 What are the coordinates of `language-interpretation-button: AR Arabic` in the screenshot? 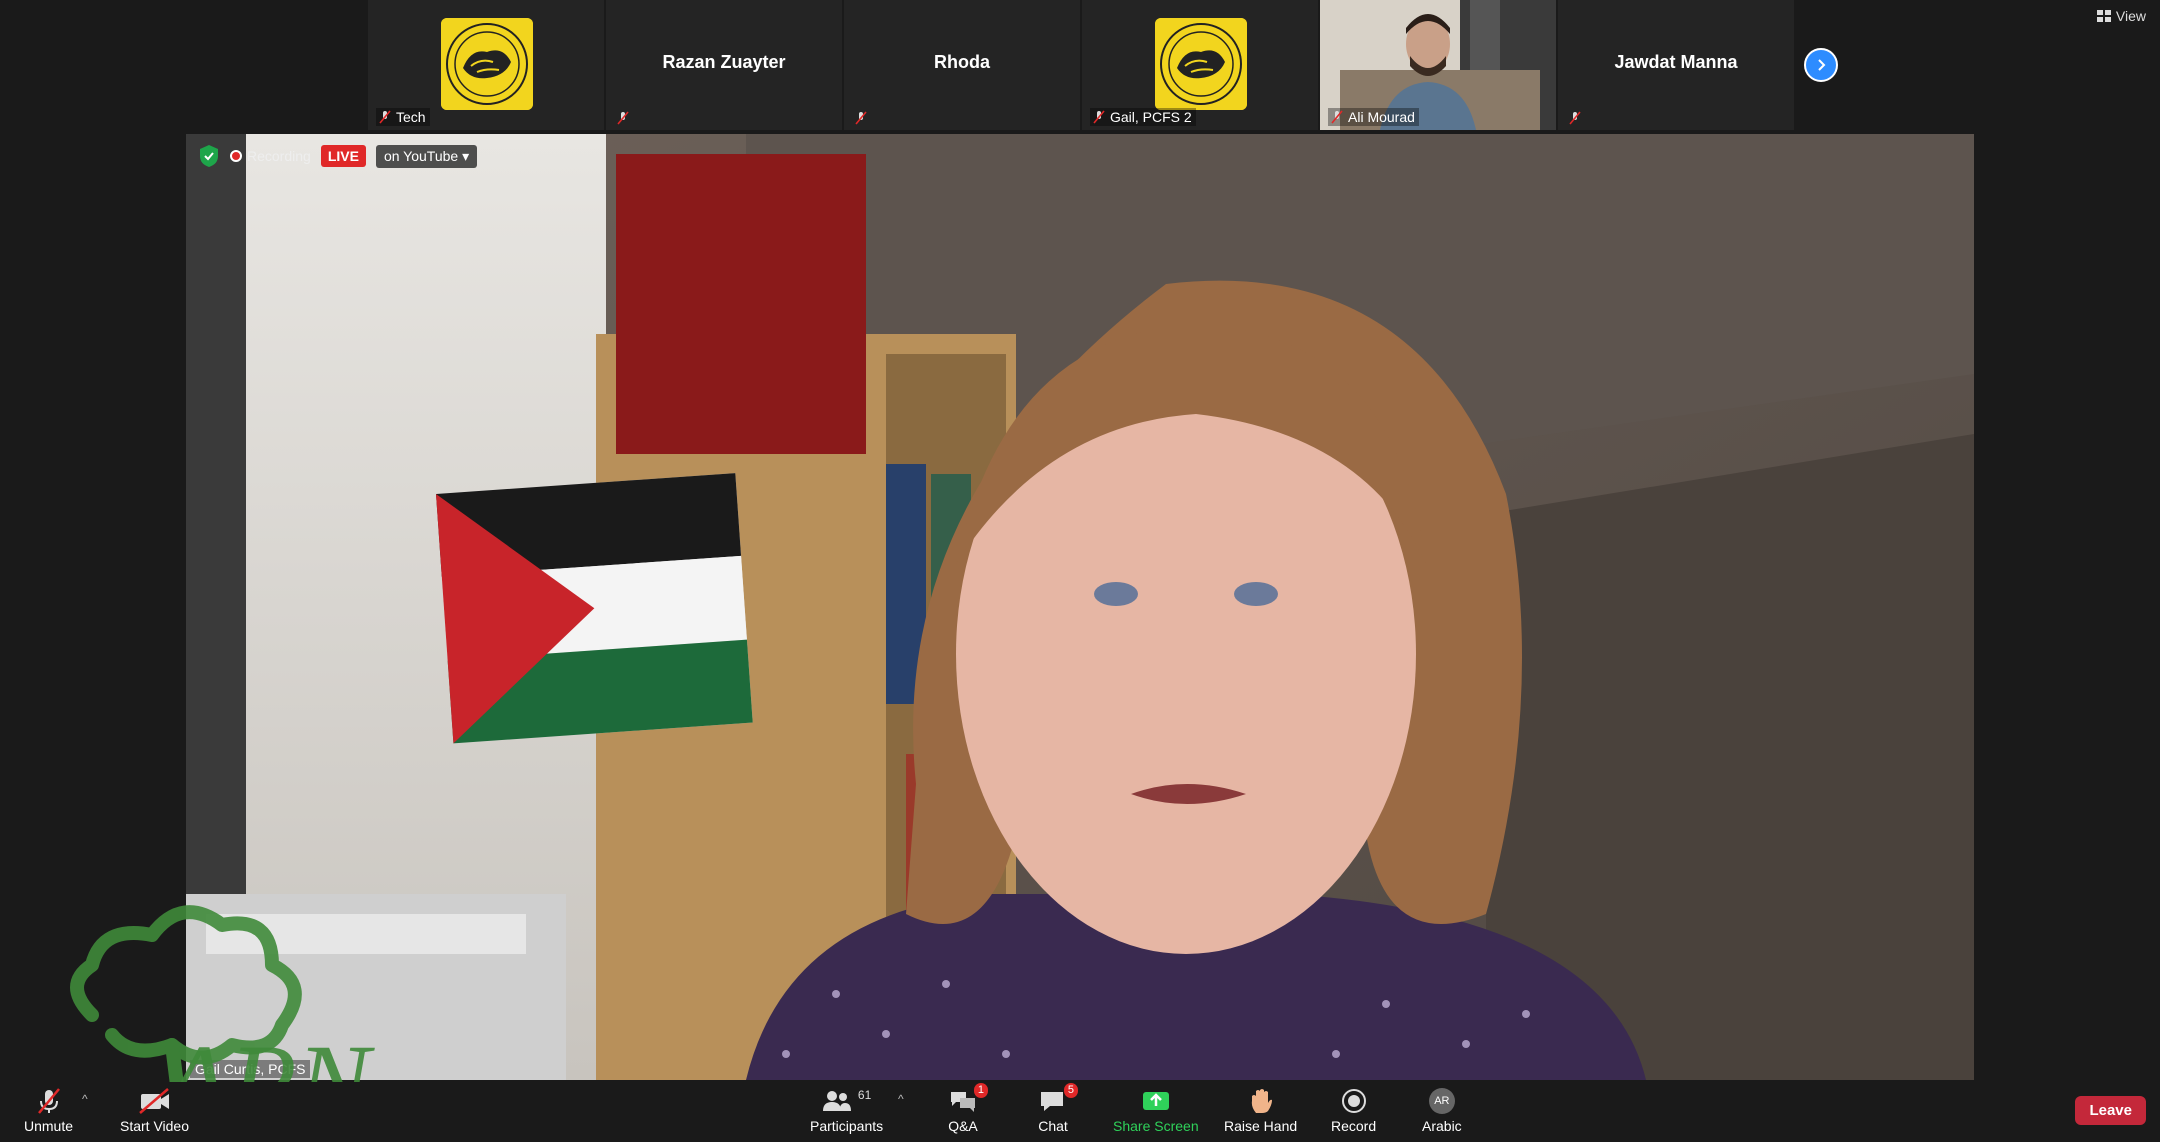 It's located at (1442, 1110).